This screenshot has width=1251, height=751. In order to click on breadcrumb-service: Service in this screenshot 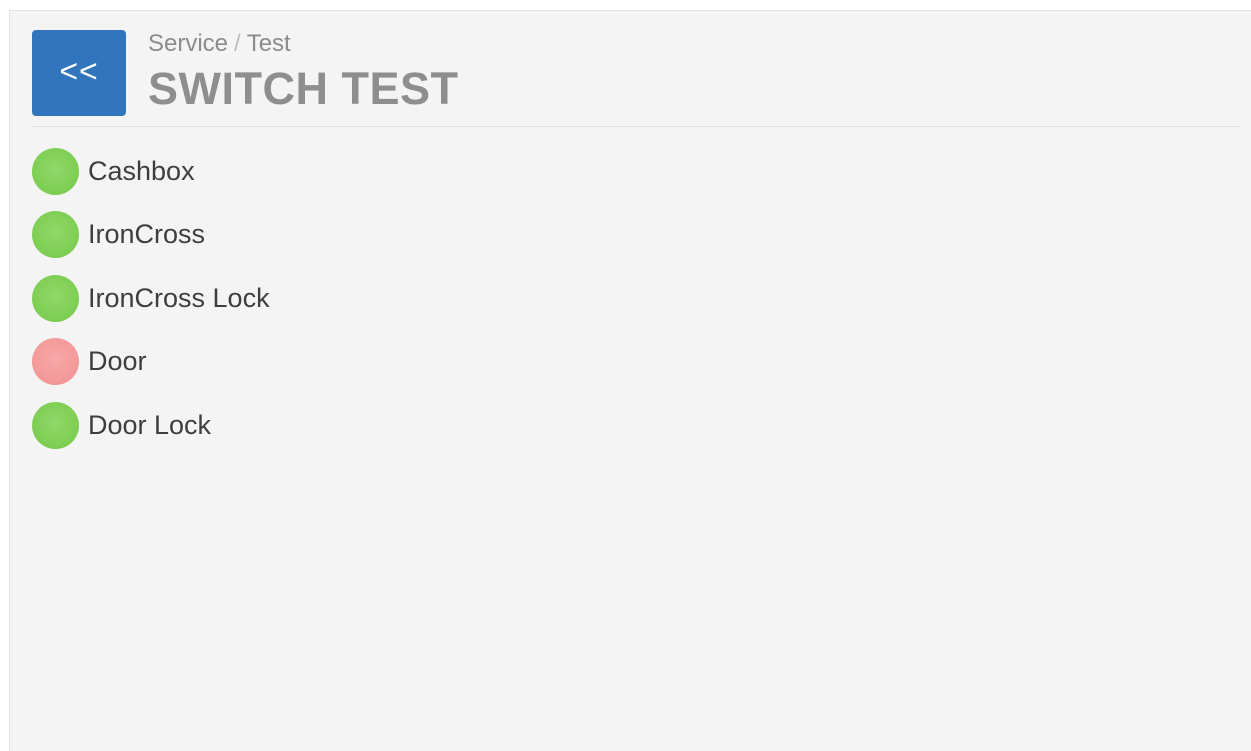, I will do `click(188, 43)`.